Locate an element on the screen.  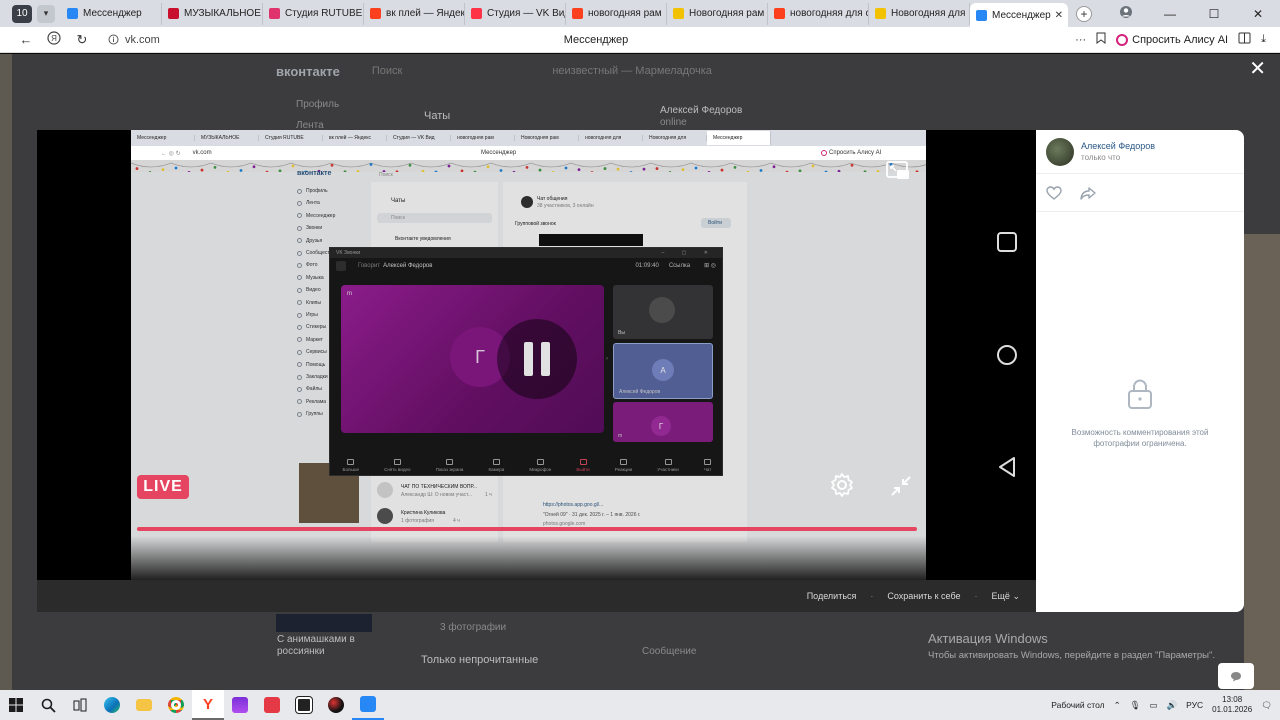
browser-tab: вк плей — Яндекс is located at coordinates (414, 13).